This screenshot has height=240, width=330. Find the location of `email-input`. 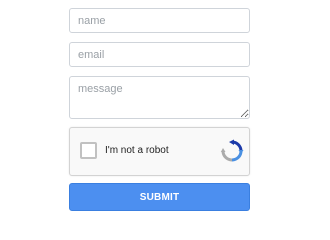

email-input is located at coordinates (159, 54).